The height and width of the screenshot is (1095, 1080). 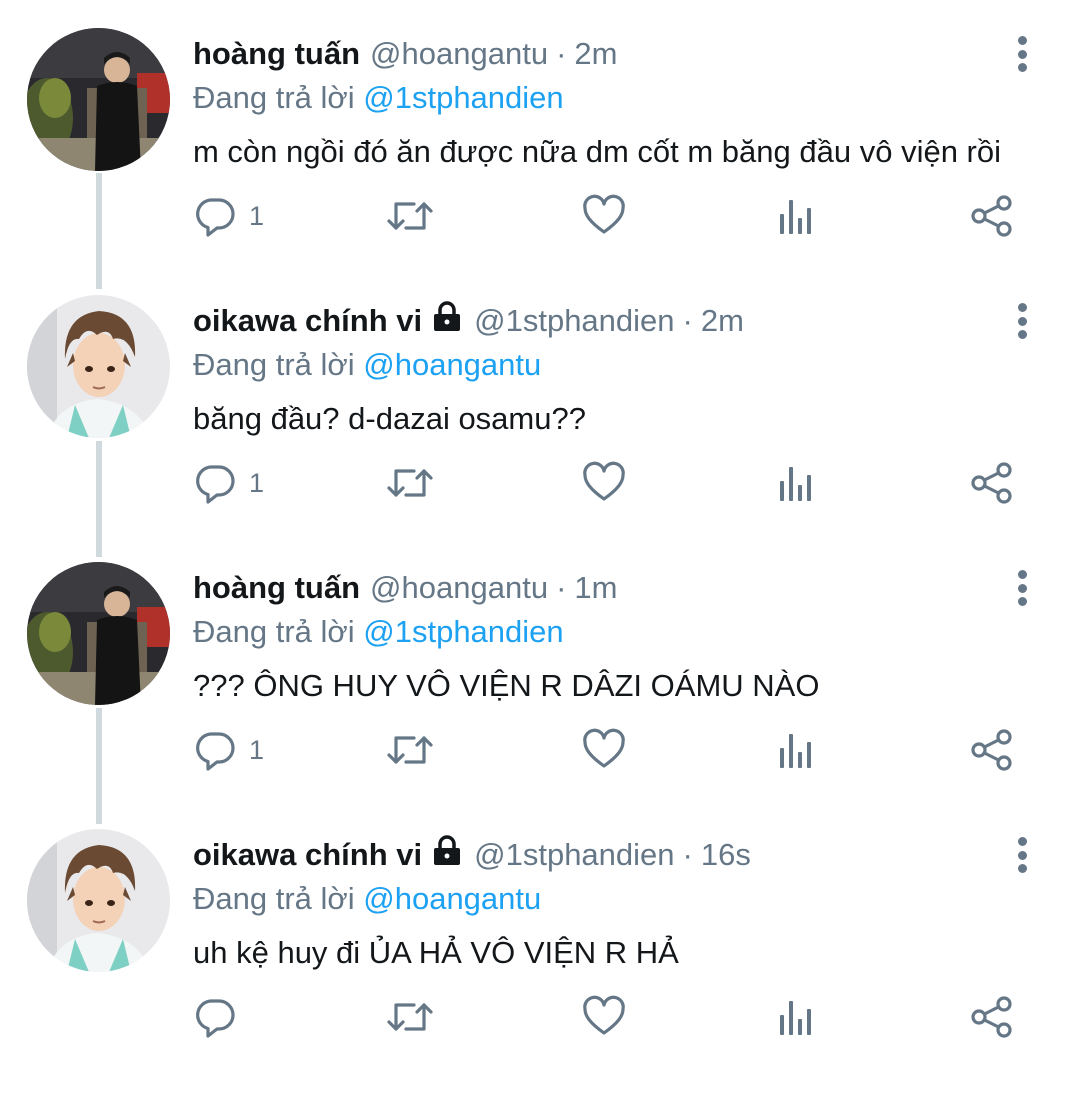 I want to click on reply-button, so click(x=221, y=1017).